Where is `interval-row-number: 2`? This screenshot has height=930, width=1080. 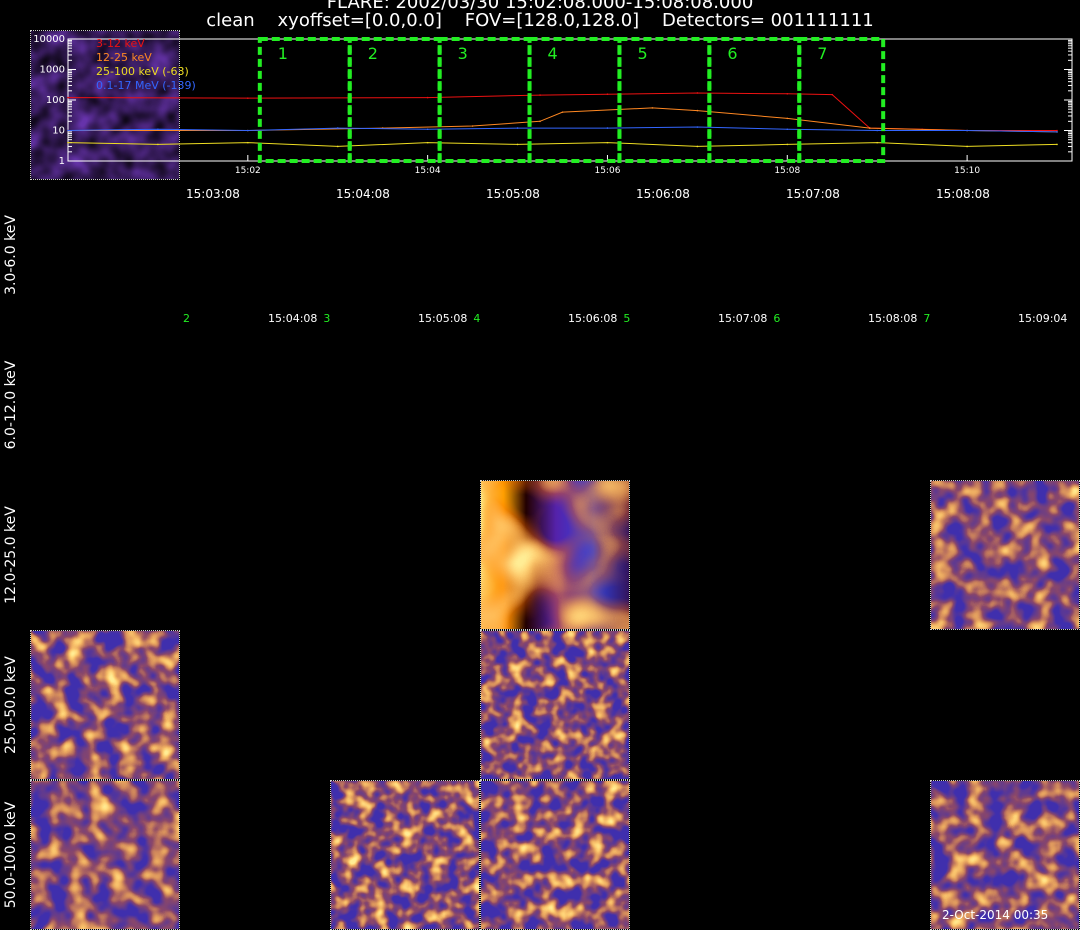 interval-row-number: 2 is located at coordinates (186, 318).